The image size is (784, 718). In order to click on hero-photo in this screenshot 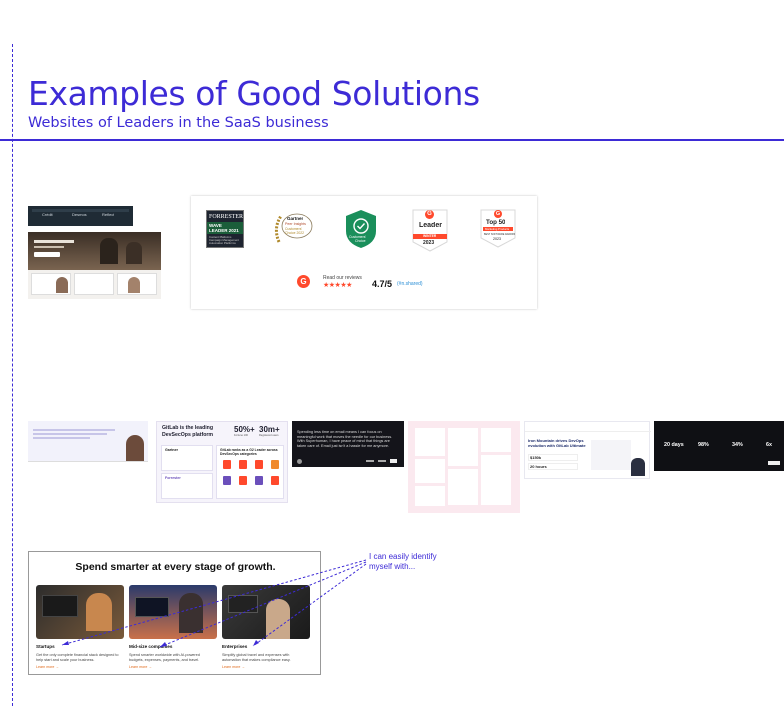, I will do `click(94, 251)`.